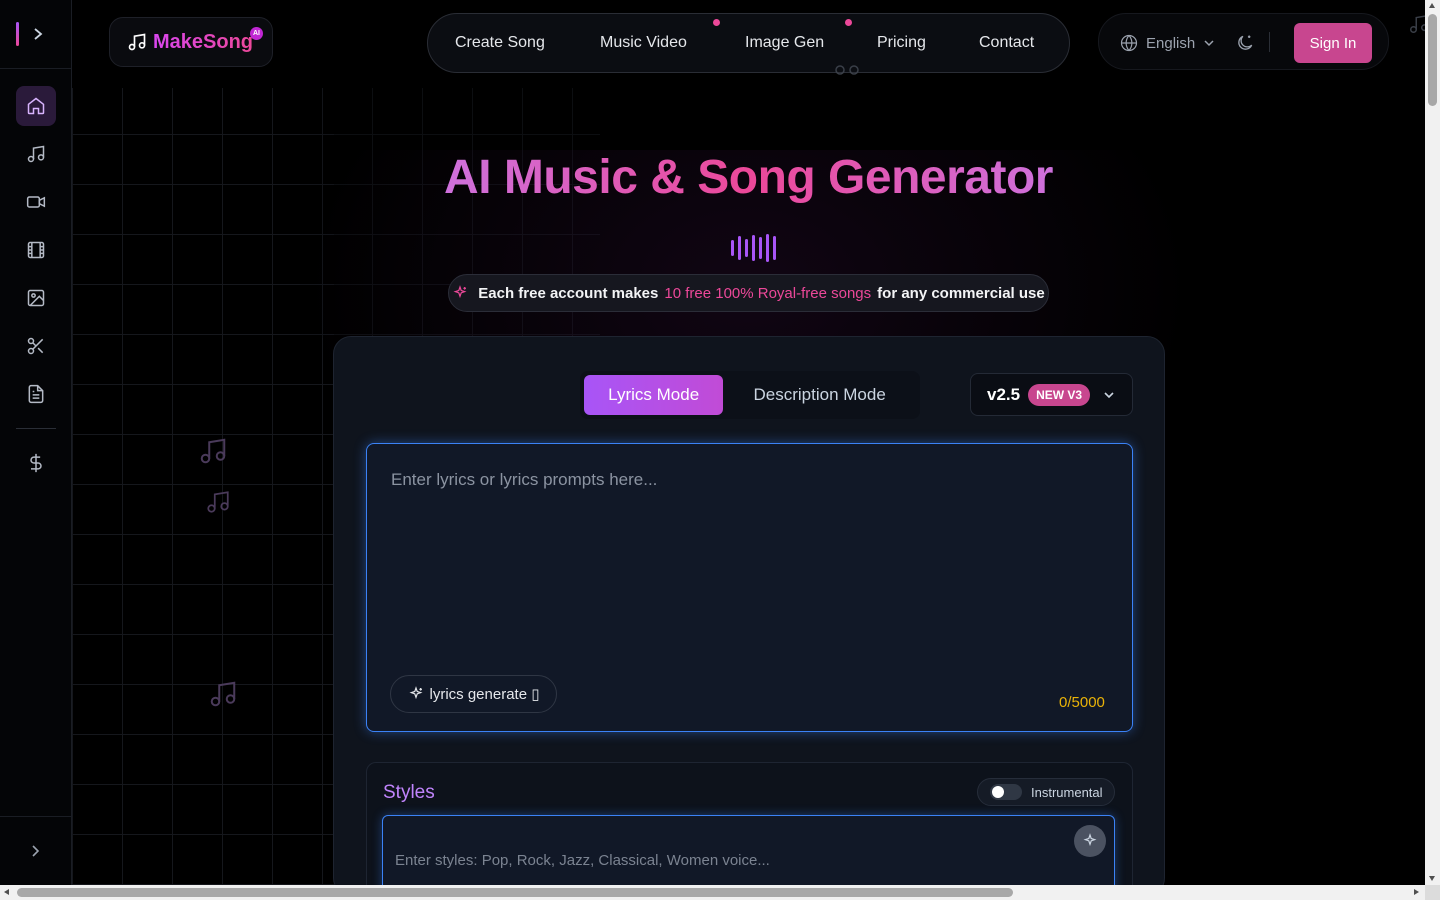  I want to click on lyrics-generate-button: lyrics generate ▯, so click(473, 694).